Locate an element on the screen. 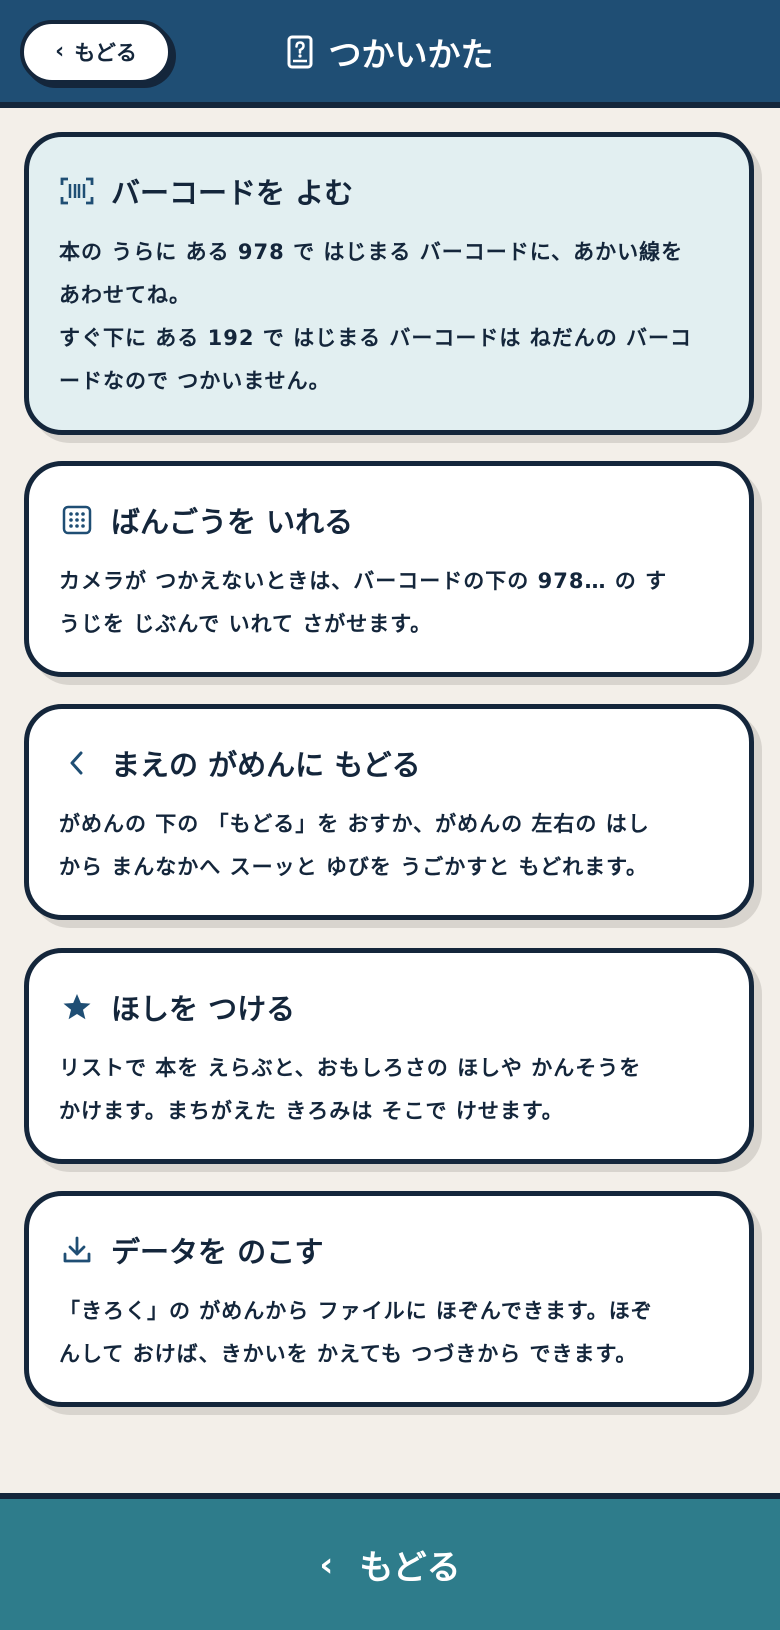 The image size is (780, 1630). card-title: まえの がめんに もどる is located at coordinates (266, 765).